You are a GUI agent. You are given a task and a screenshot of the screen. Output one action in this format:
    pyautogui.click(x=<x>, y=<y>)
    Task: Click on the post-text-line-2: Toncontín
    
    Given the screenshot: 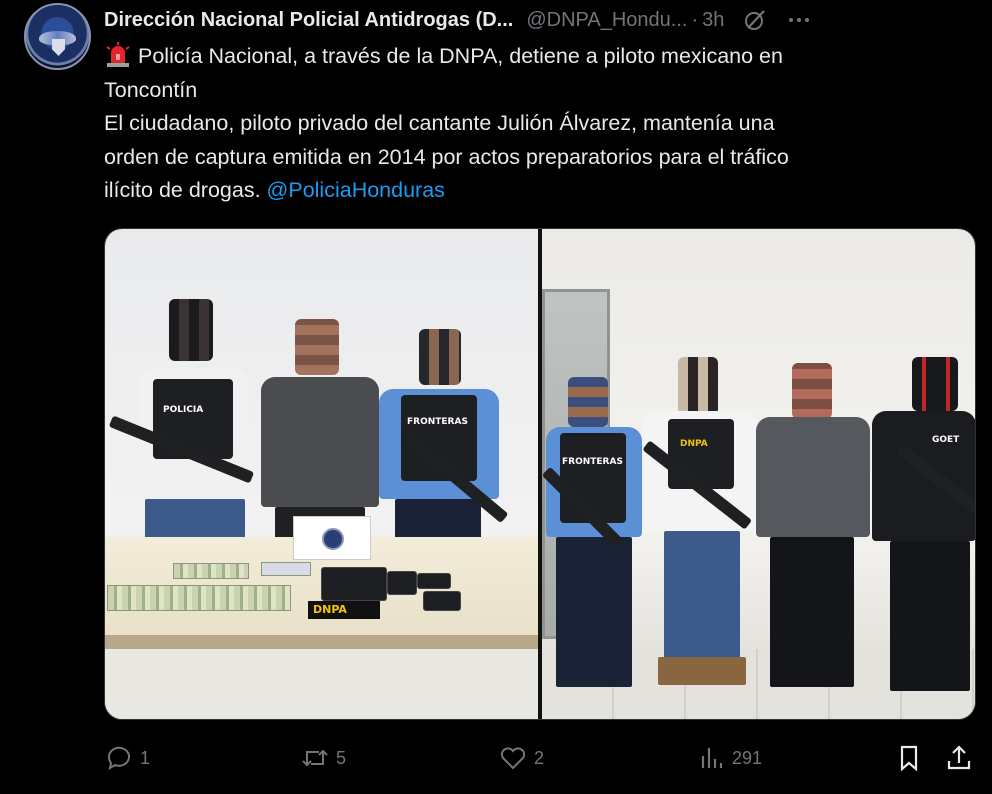 What is the action you would take?
    pyautogui.click(x=151, y=89)
    